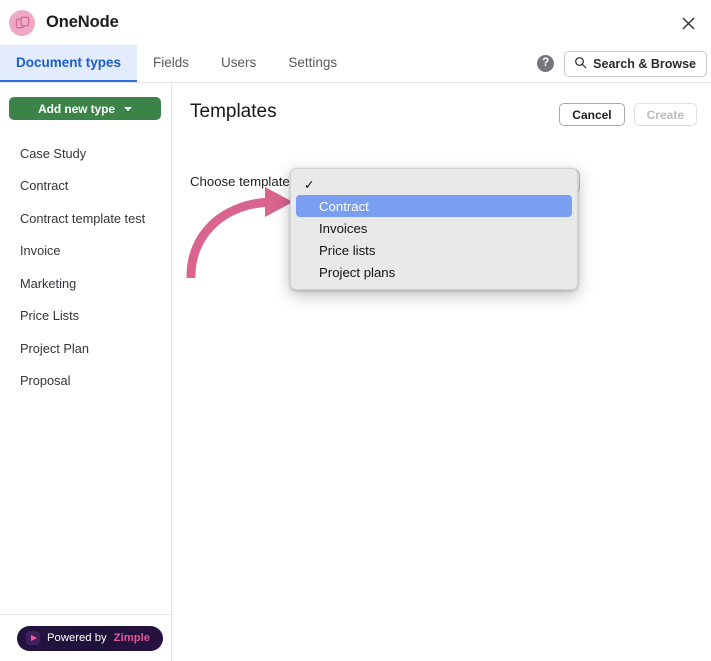  I want to click on search-button-label: Search & Browse, so click(644, 63).